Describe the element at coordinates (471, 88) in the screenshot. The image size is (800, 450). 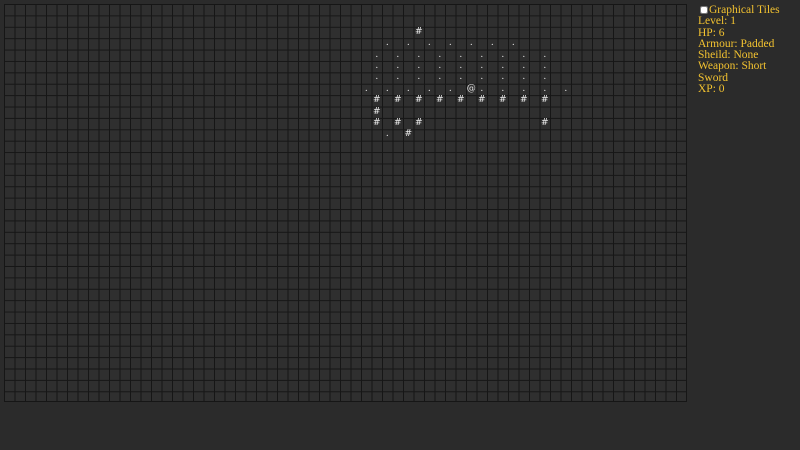
I see `player-glyph: @` at that location.